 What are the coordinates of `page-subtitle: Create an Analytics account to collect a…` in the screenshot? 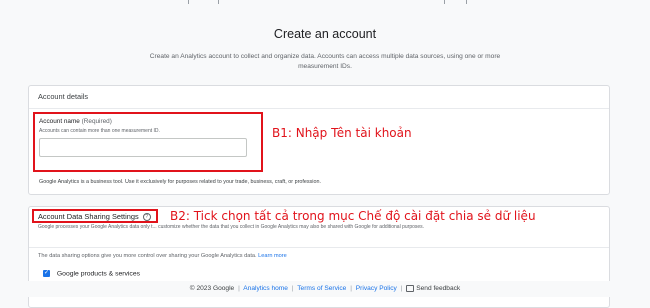 It's located at (325, 61).